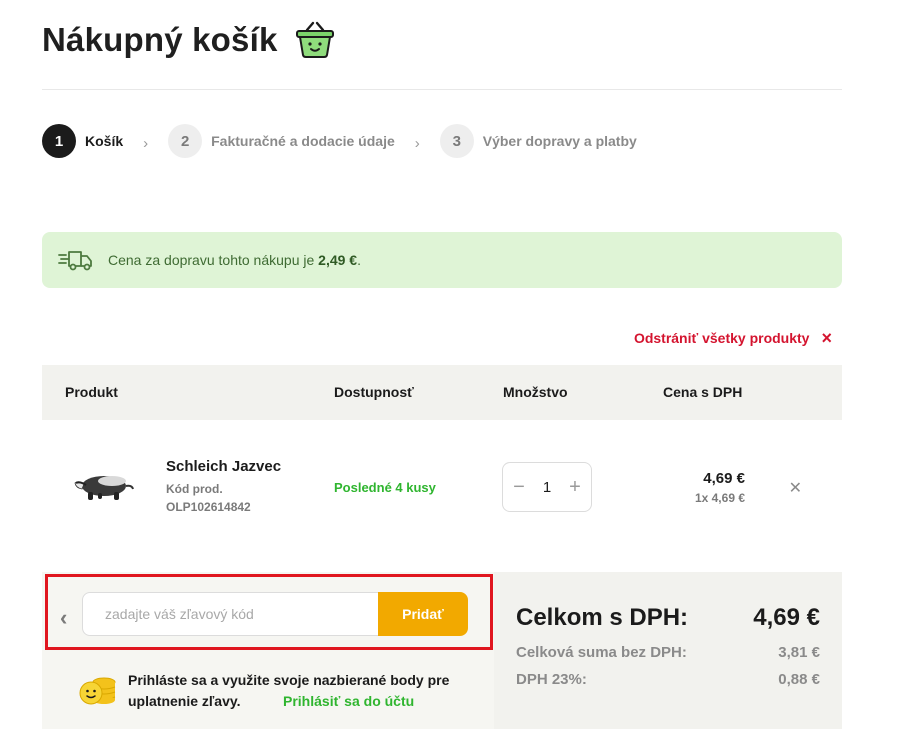 The height and width of the screenshot is (729, 900). What do you see at coordinates (194, 489) in the screenshot?
I see `product-code-label: Kód prod.` at bounding box center [194, 489].